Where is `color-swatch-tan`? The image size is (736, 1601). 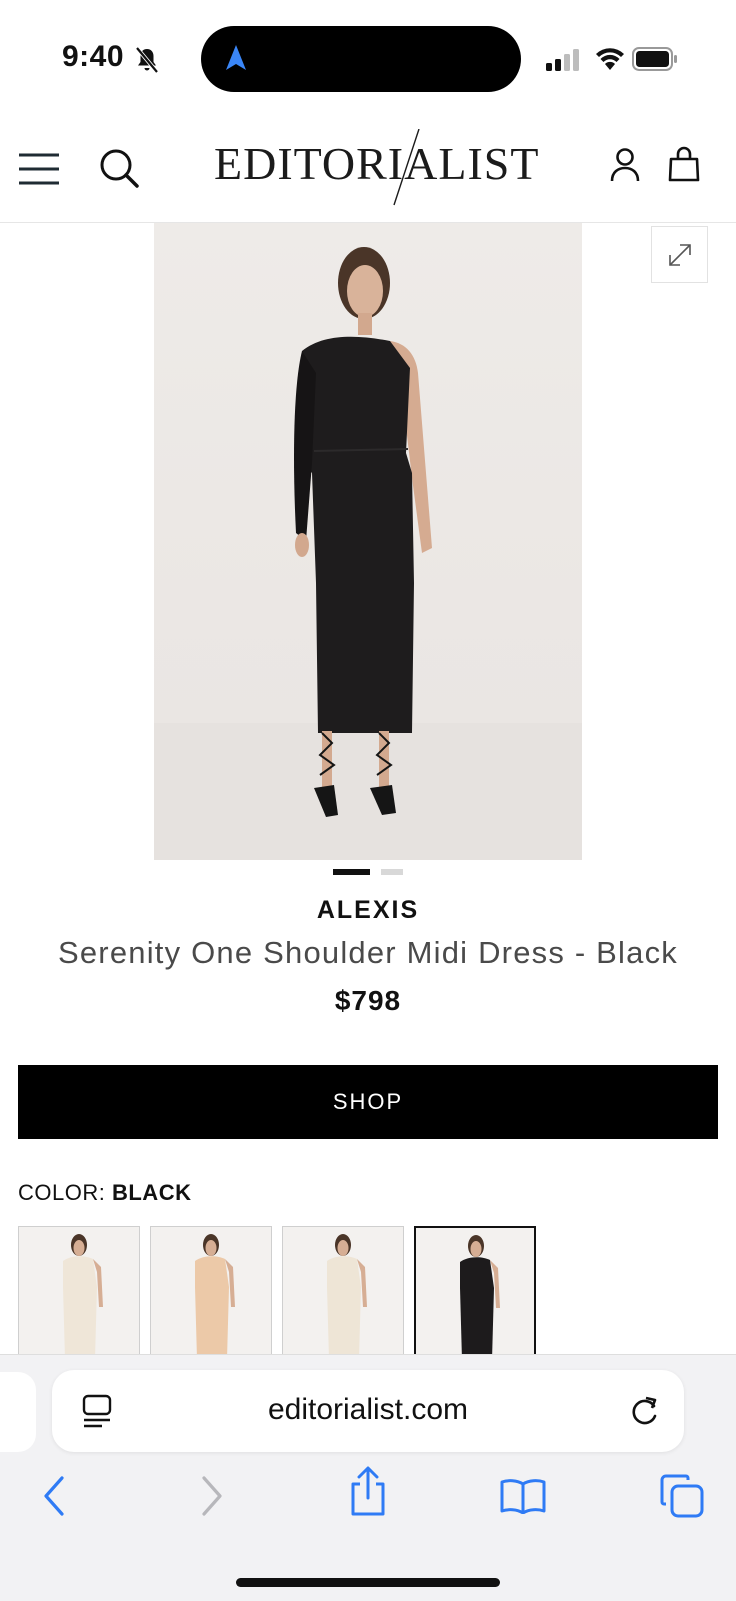 color-swatch-tan is located at coordinates (211, 1292).